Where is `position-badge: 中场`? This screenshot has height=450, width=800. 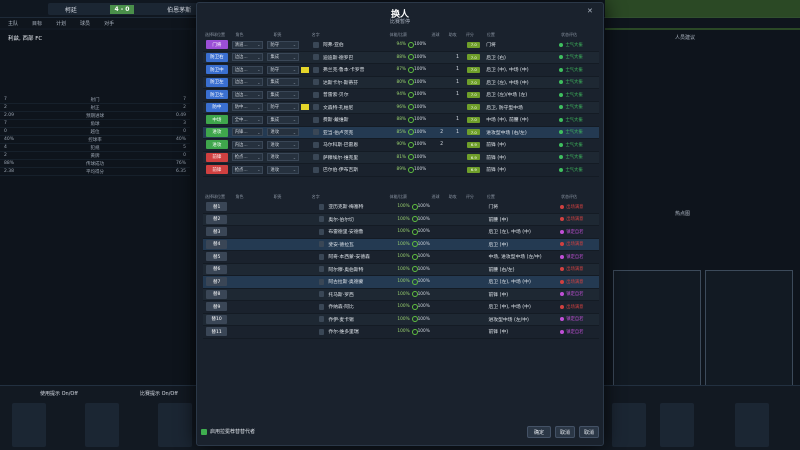
position-badge: 中场 is located at coordinates (217, 120).